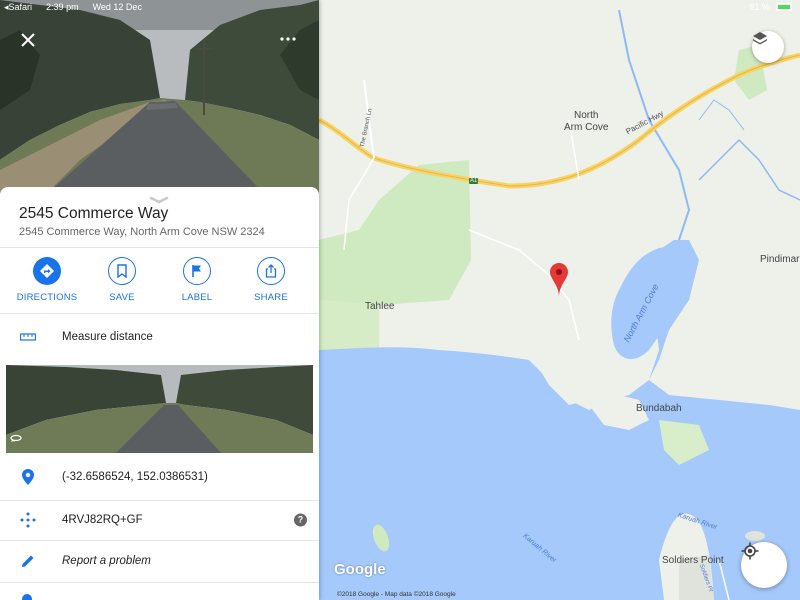  I want to click on more-horizontal-icon, so click(288, 39).